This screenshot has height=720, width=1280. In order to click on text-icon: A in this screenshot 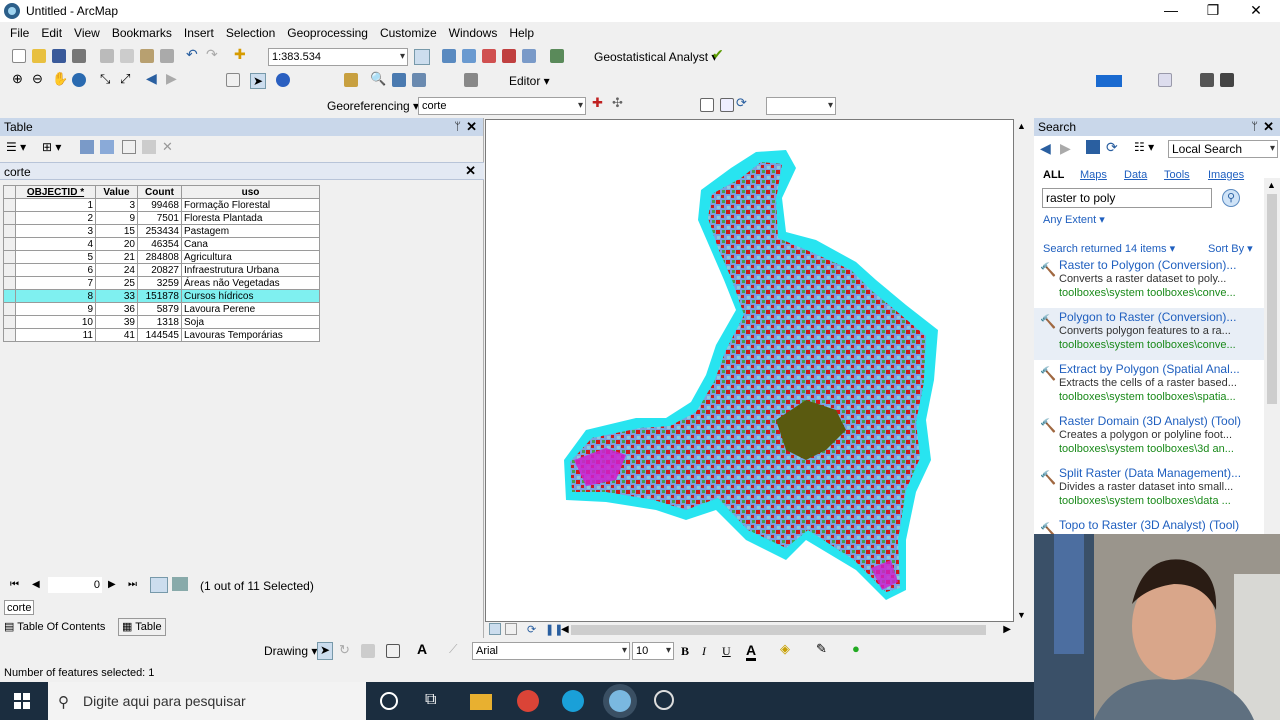, I will do `click(425, 649)`.